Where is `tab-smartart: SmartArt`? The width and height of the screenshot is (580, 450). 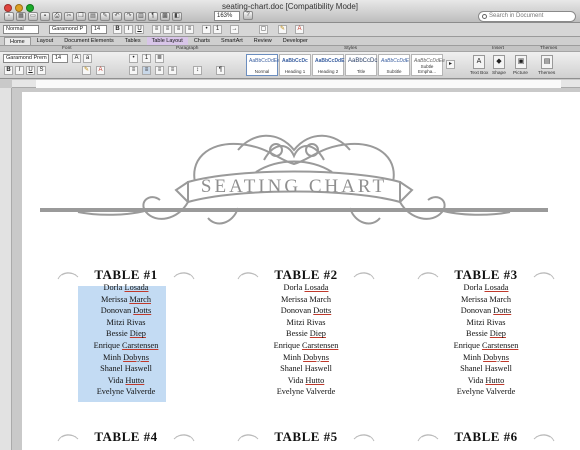
tab-smartart: SmartArt is located at coordinates (232, 41).